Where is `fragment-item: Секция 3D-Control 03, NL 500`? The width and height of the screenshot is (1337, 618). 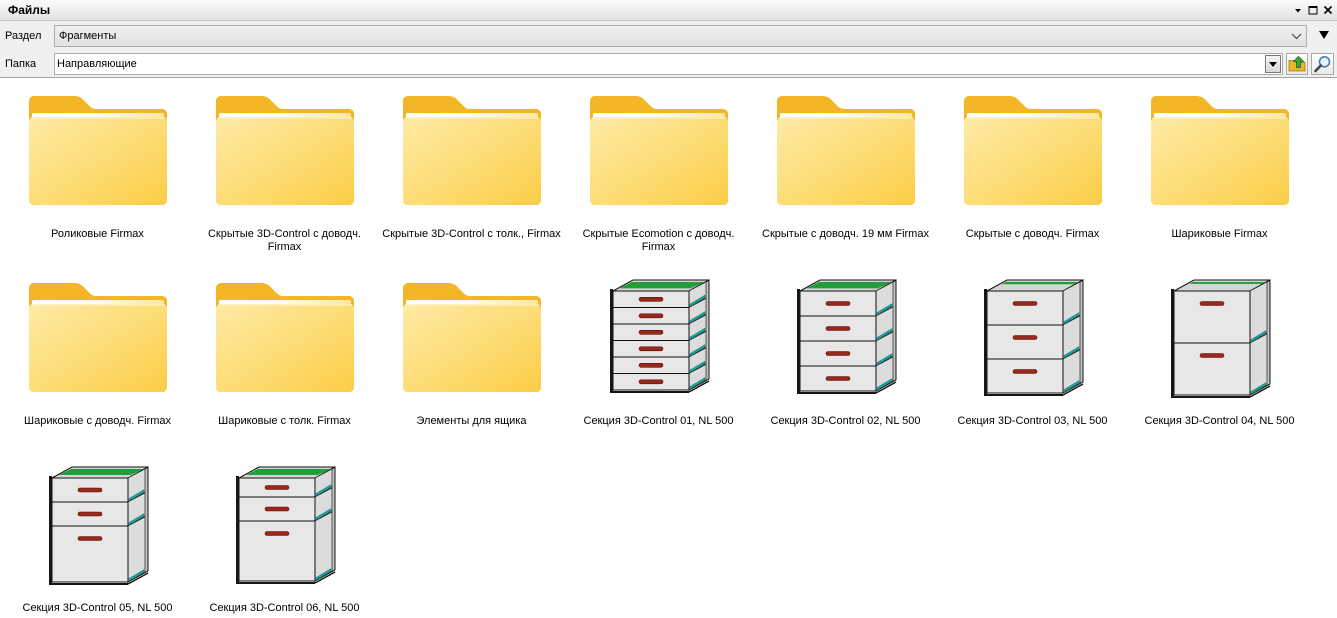 fragment-item: Секция 3D-Control 03, NL 500 is located at coordinates (1032, 362).